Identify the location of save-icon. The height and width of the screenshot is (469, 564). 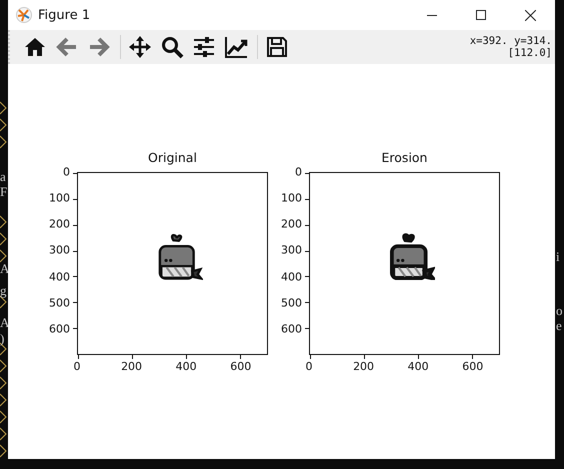
(277, 47).